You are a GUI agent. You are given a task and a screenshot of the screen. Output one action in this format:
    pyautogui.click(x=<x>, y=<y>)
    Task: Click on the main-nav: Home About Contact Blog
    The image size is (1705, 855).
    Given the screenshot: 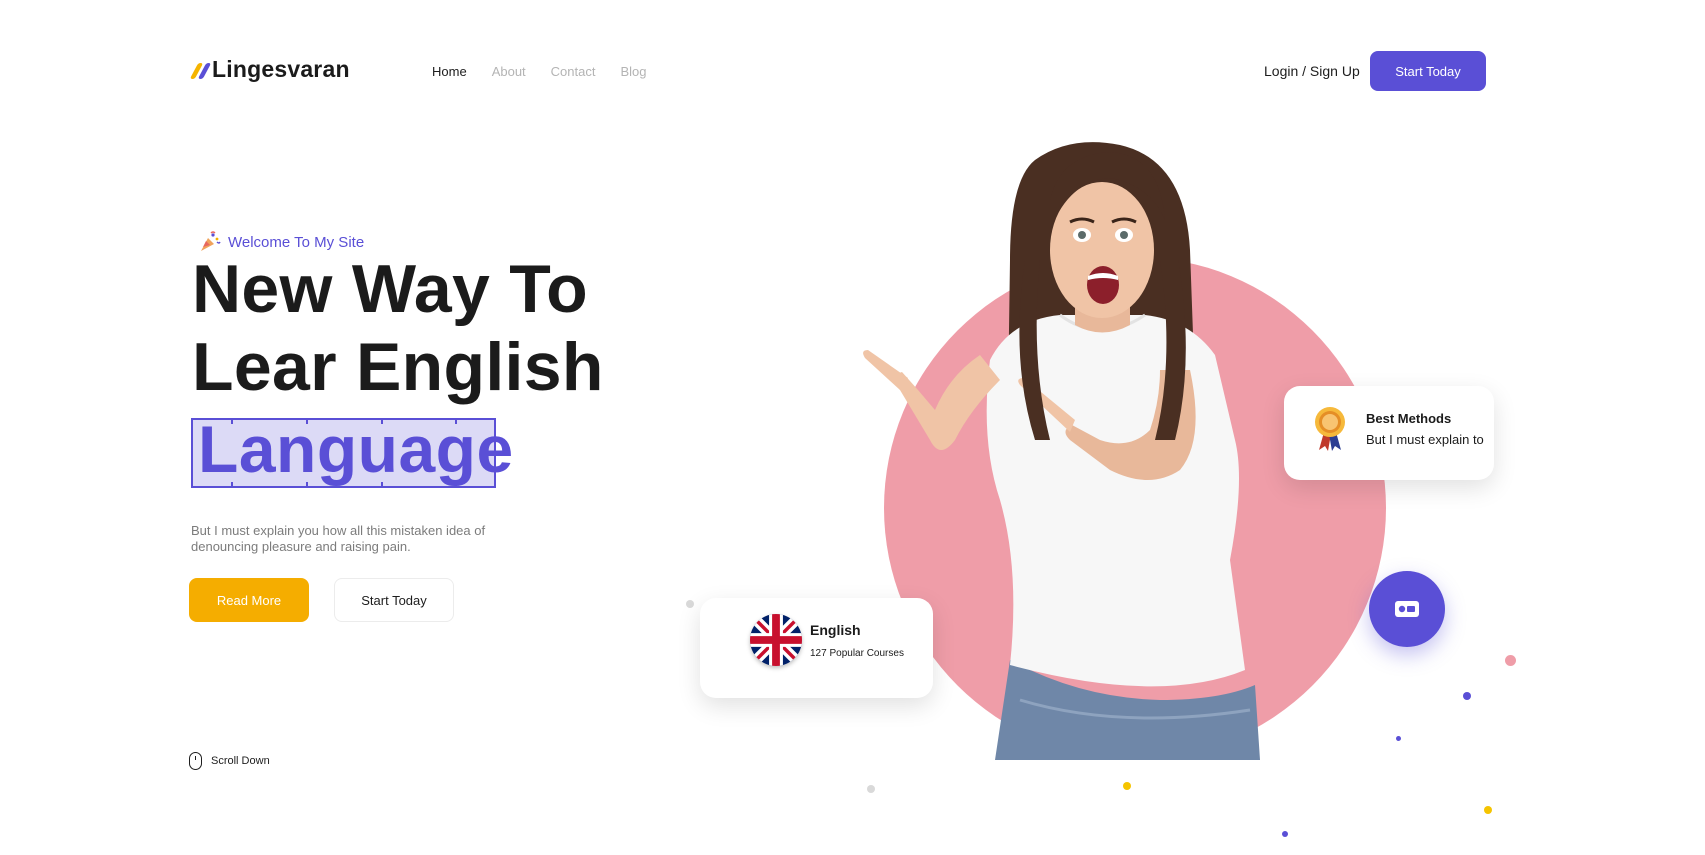 What is the action you would take?
    pyautogui.click(x=539, y=71)
    